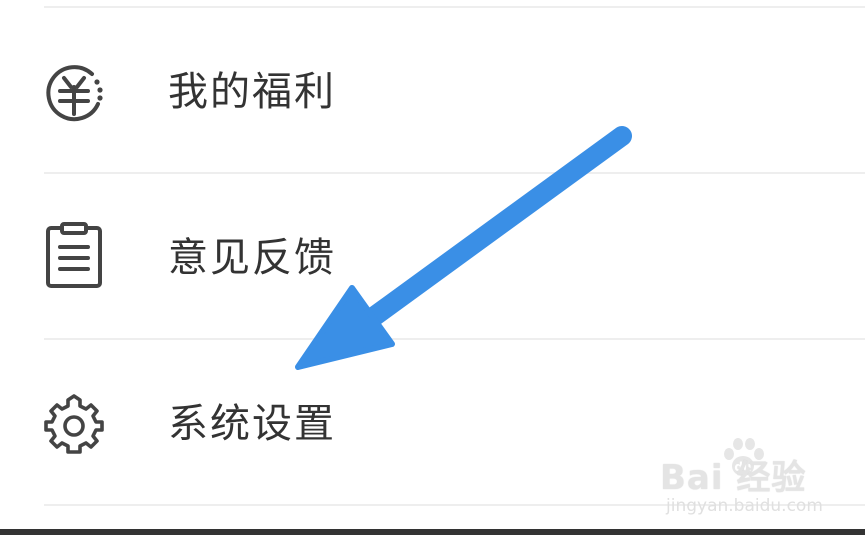  Describe the element at coordinates (733, 478) in the screenshot. I see `watermark-logo: Bai 经验` at that location.